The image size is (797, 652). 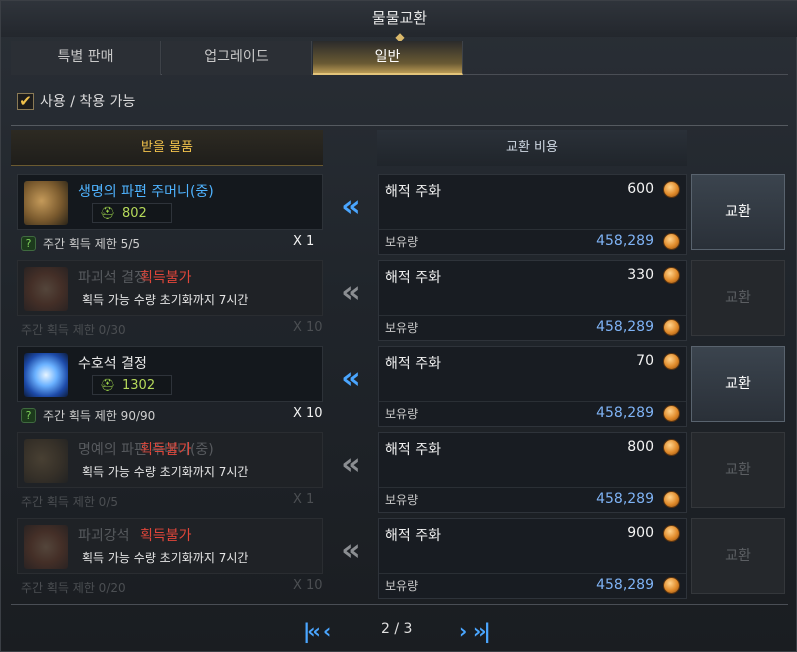 I want to click on section-divider, so click(x=399, y=125).